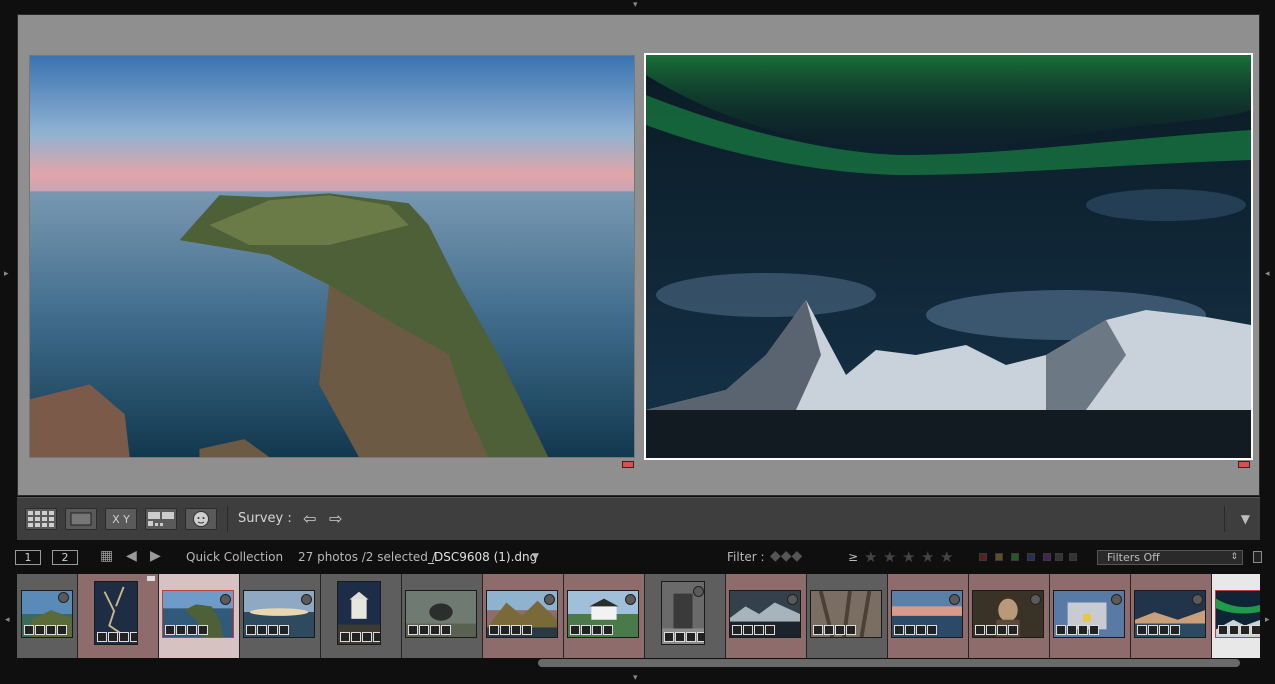 The image size is (1275, 684). Describe the element at coordinates (335, 518) in the screenshot. I see `arrow-right-icon: ⇨` at that location.